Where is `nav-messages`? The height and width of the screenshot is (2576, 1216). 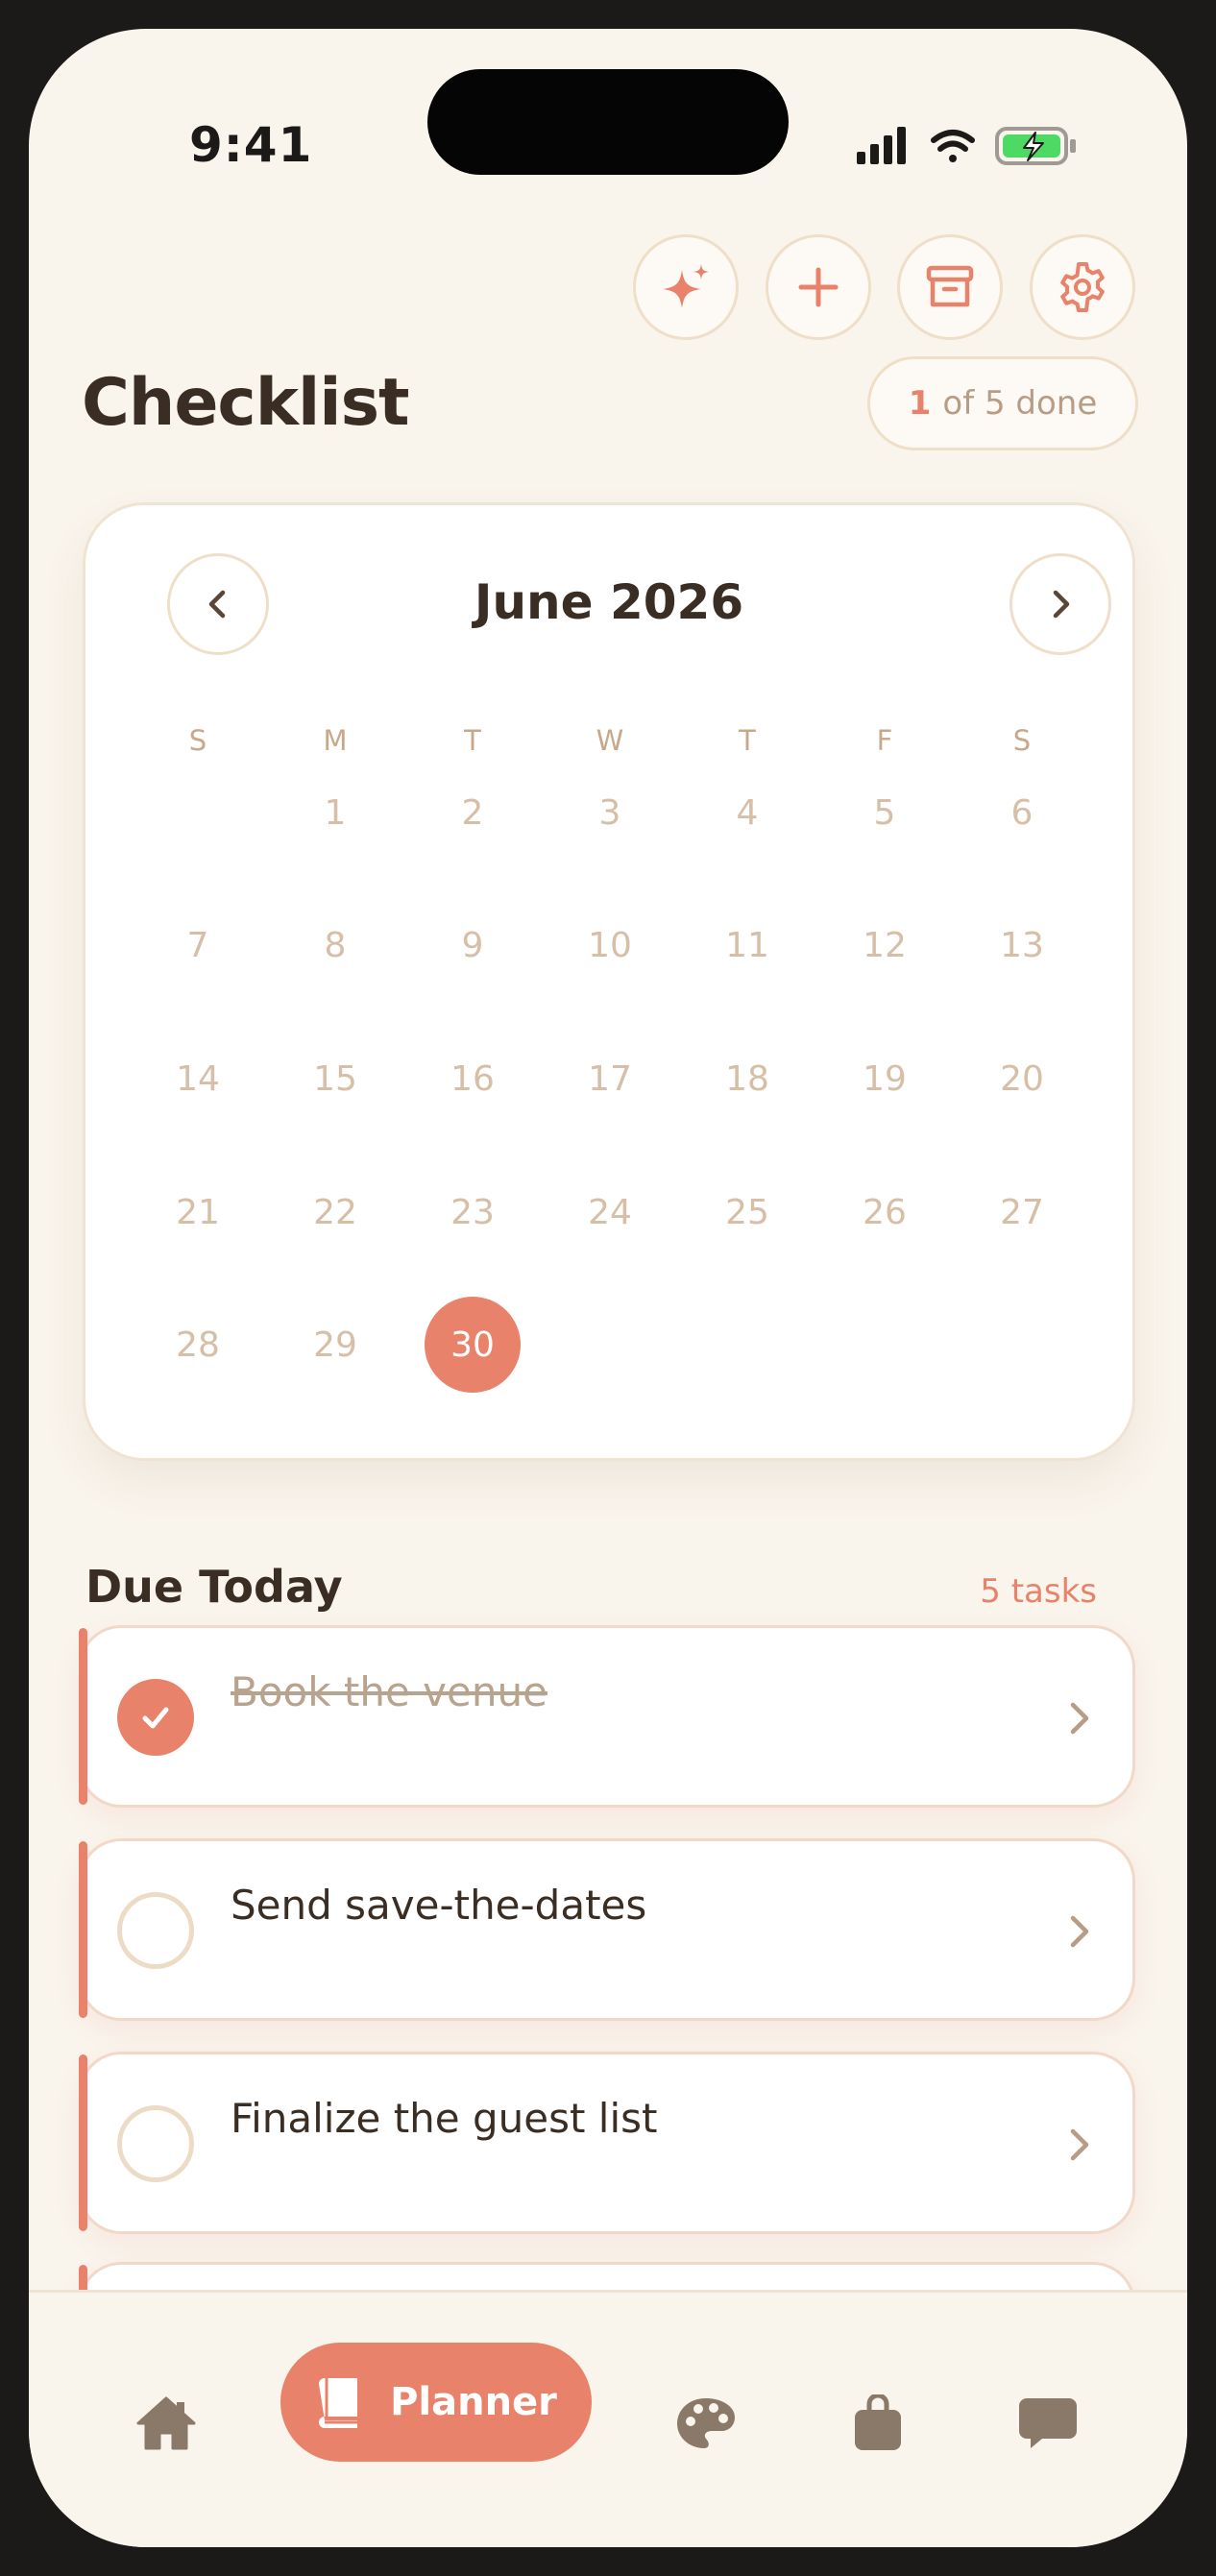 nav-messages is located at coordinates (1048, 2423).